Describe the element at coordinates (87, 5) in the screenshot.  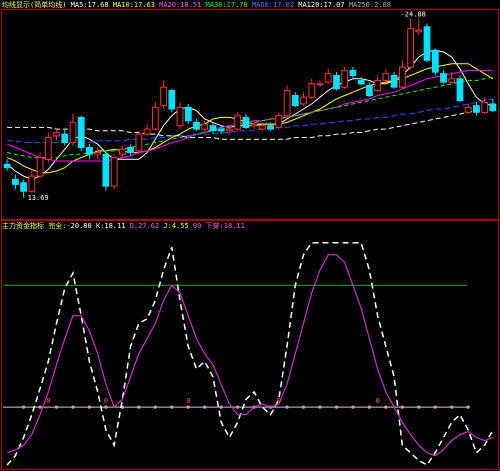
I see `ma-legend-item: MA5:17.68` at that location.